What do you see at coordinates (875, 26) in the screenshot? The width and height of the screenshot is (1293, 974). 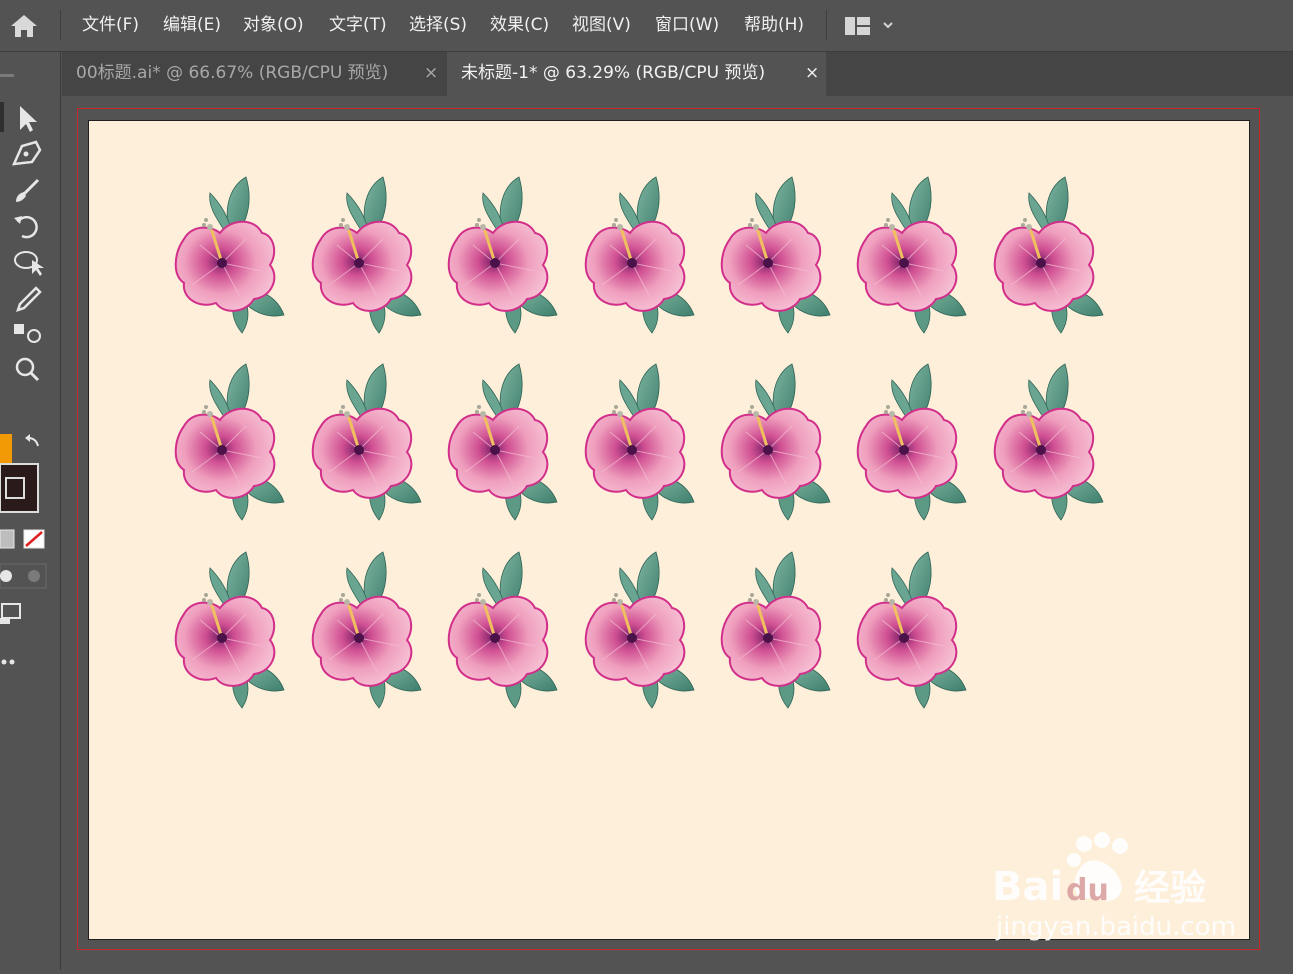 I see `workspace-layout-icon` at bounding box center [875, 26].